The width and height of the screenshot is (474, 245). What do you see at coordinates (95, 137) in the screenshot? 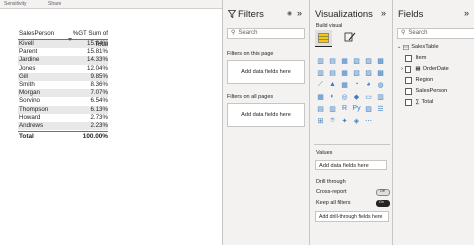
I see `total-value: 100.00%` at bounding box center [95, 137].